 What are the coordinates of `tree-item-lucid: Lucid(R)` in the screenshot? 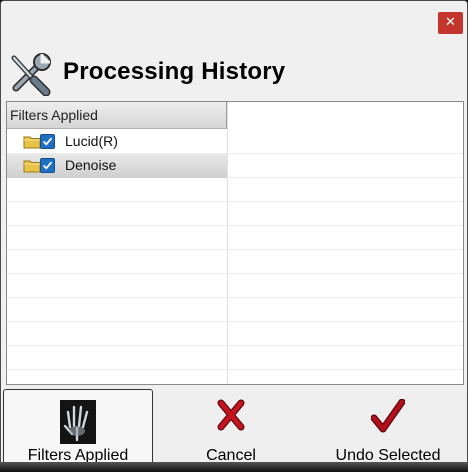 It's located at (117, 142).